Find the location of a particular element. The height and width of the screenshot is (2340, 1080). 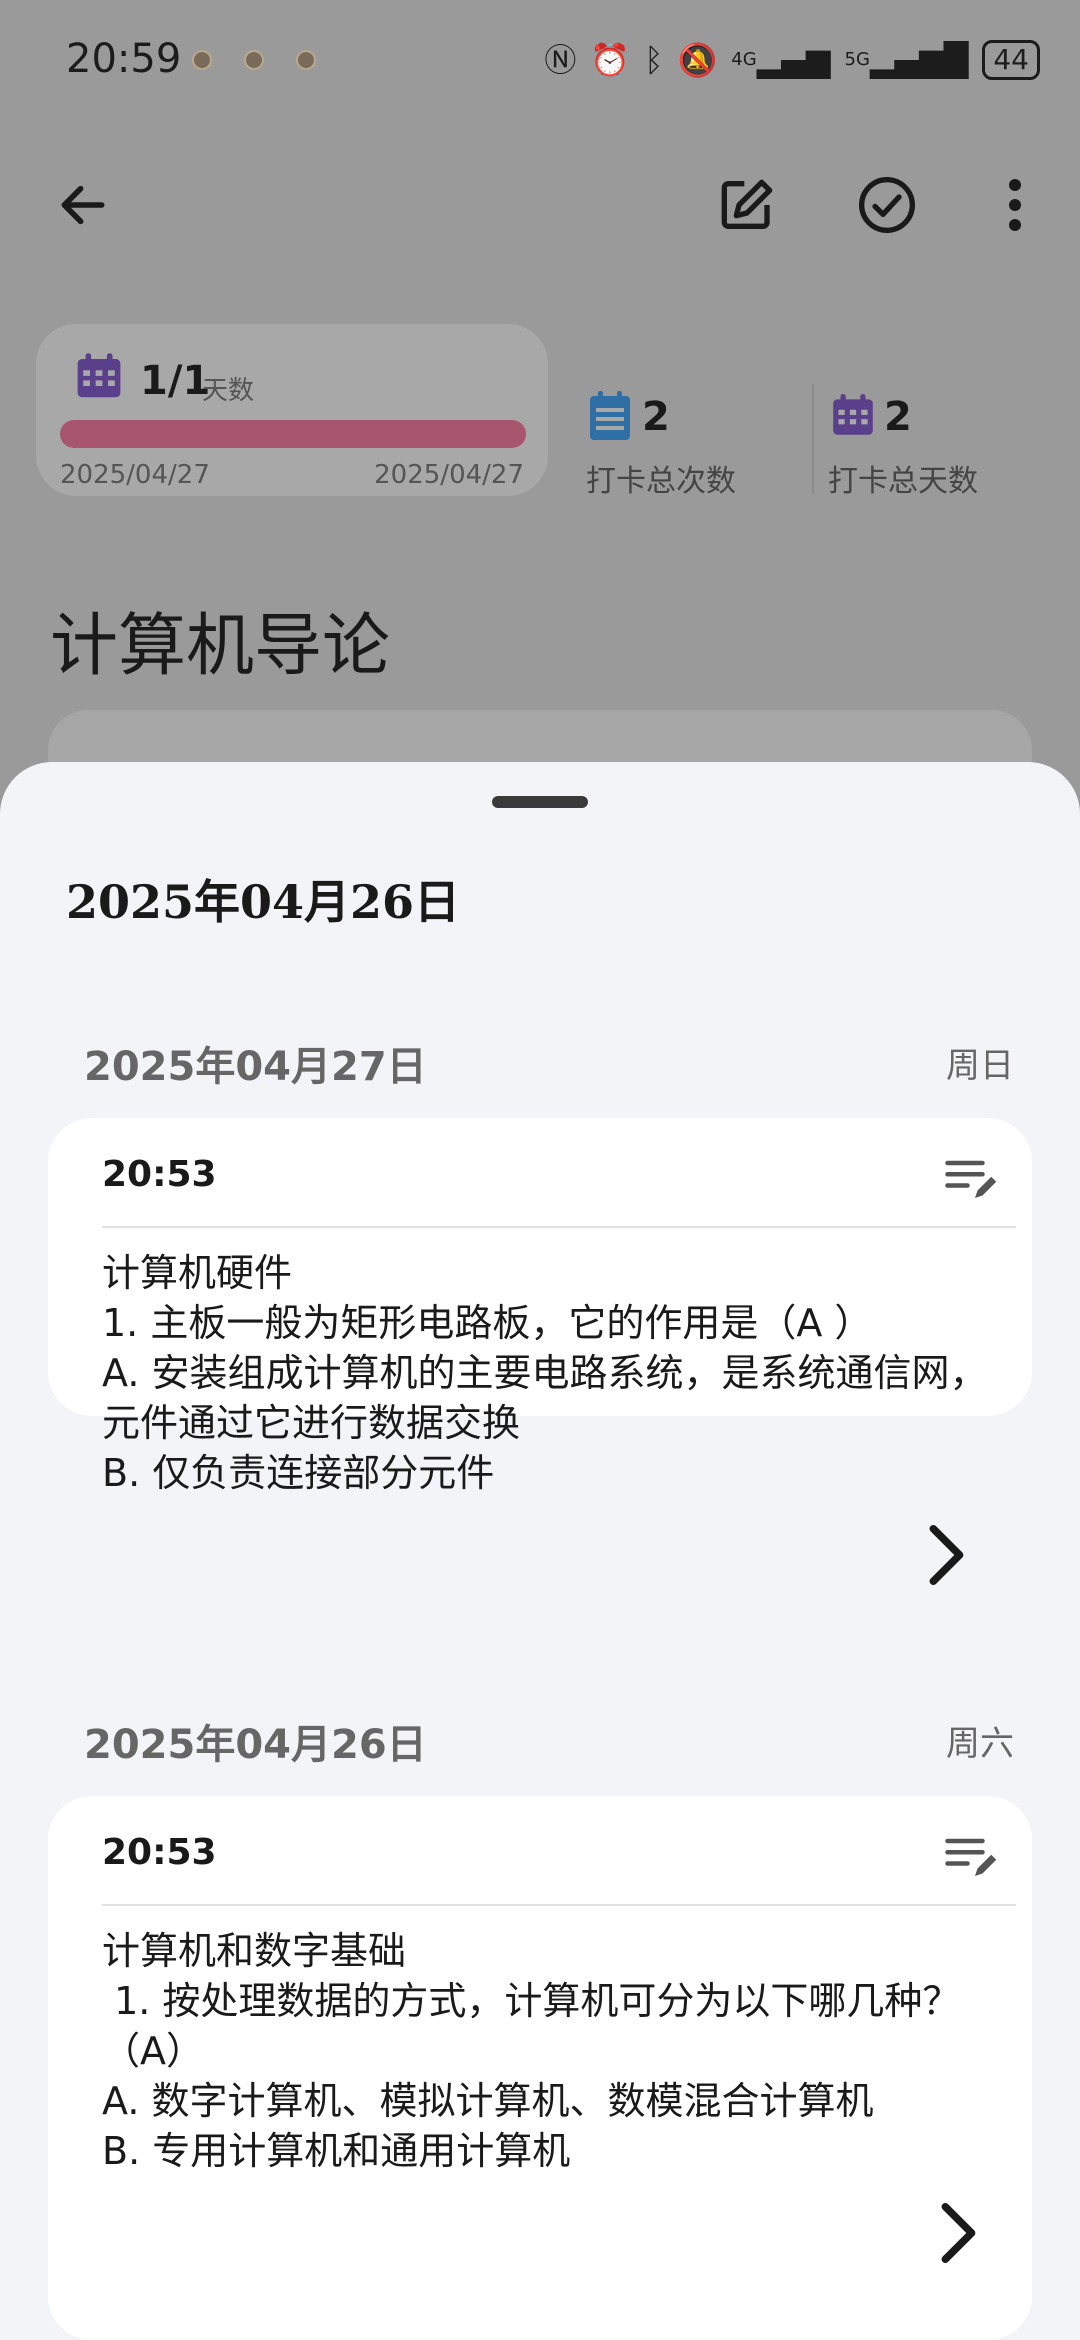

checkin-count-value: 2 is located at coordinates (656, 417).